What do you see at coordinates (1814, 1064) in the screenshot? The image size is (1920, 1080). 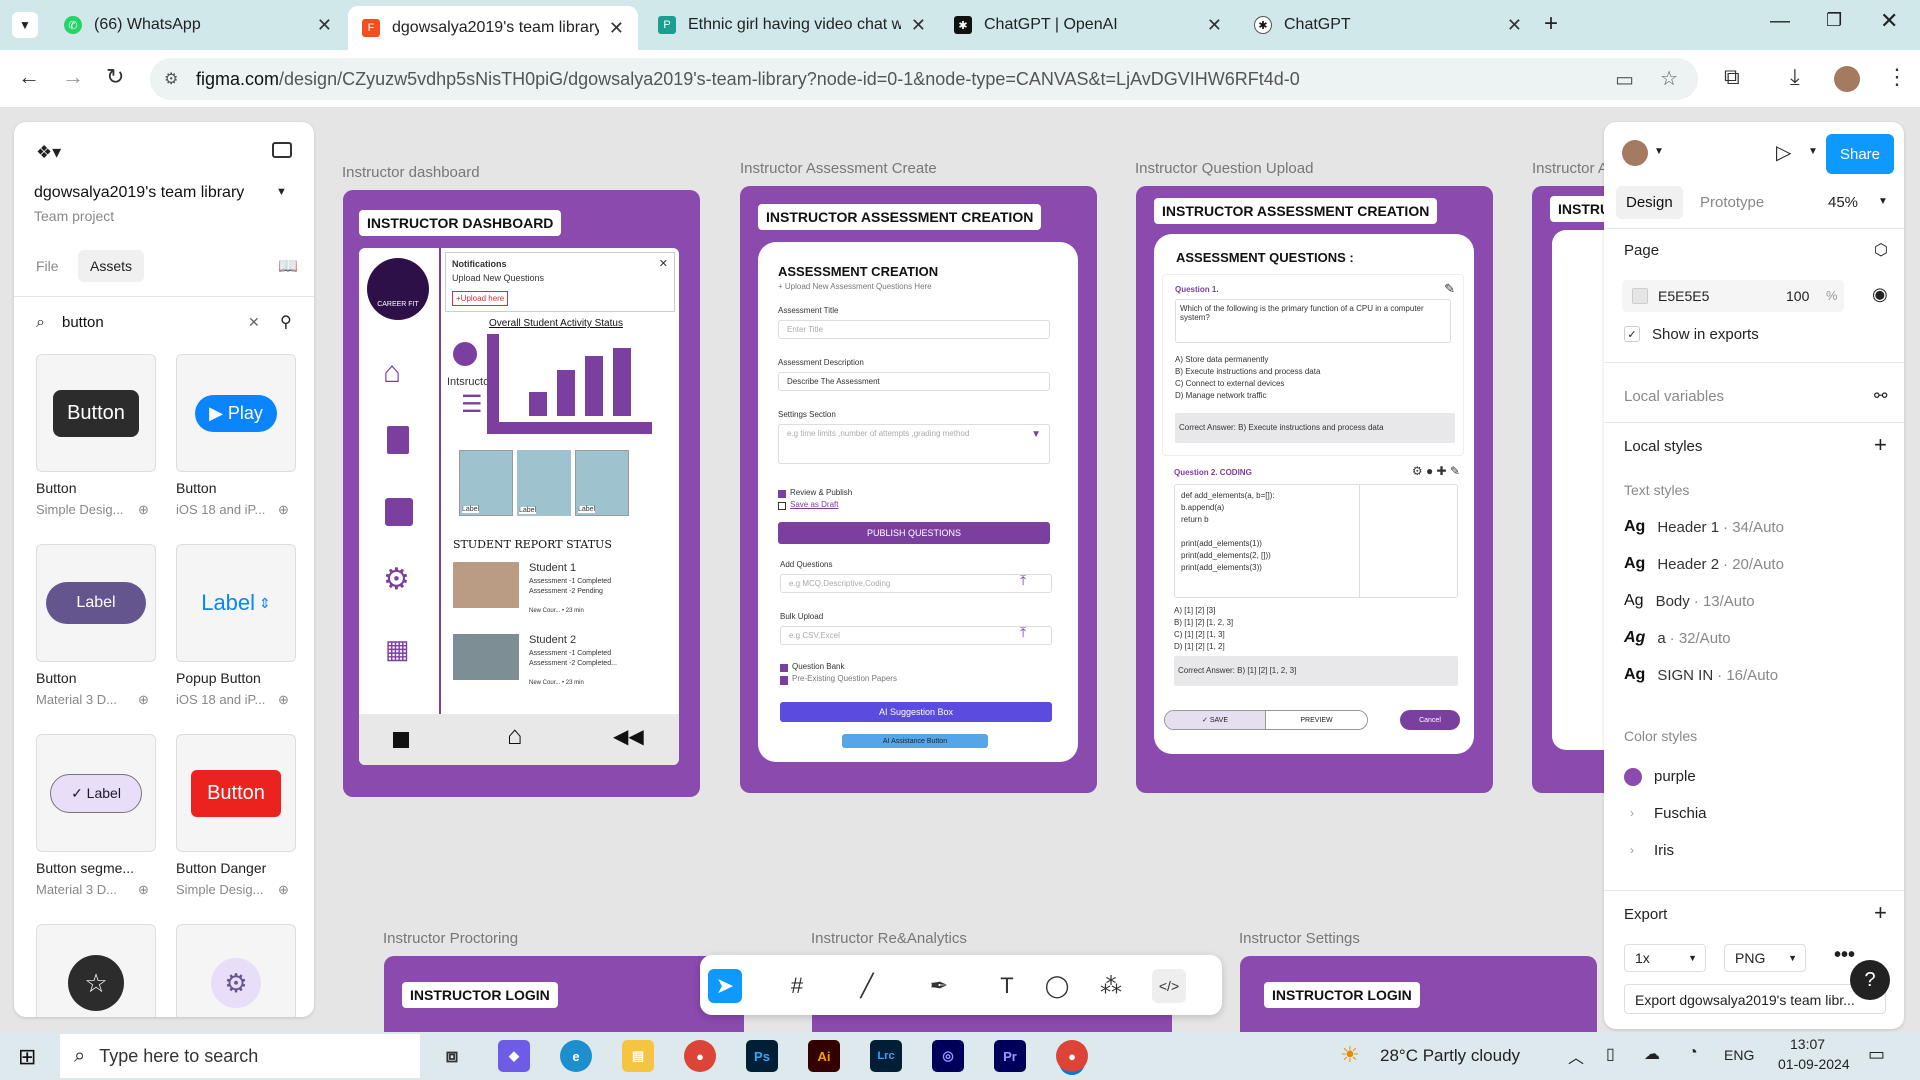 I see `clock-date: 01-09-2024` at bounding box center [1814, 1064].